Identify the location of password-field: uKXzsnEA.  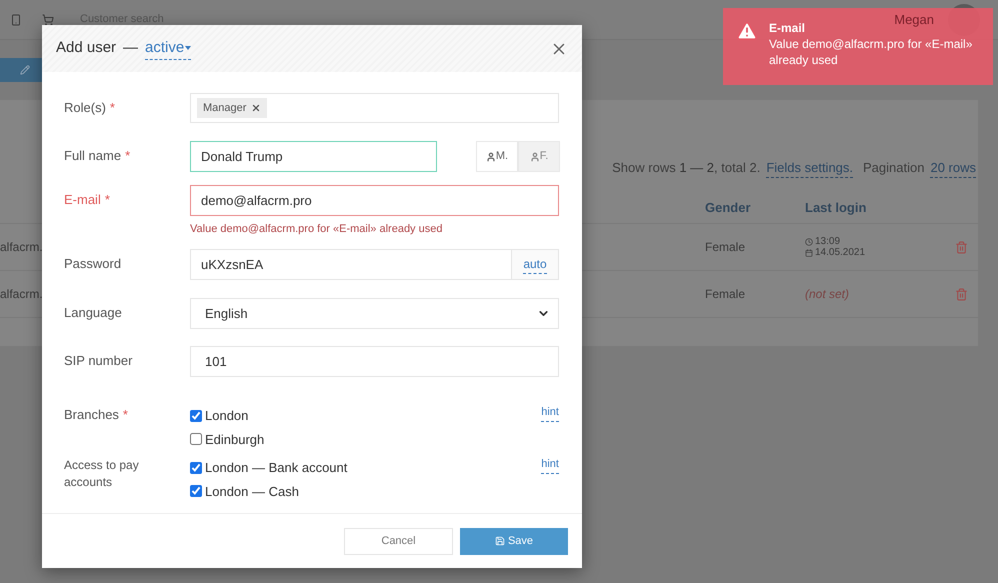
(351, 264).